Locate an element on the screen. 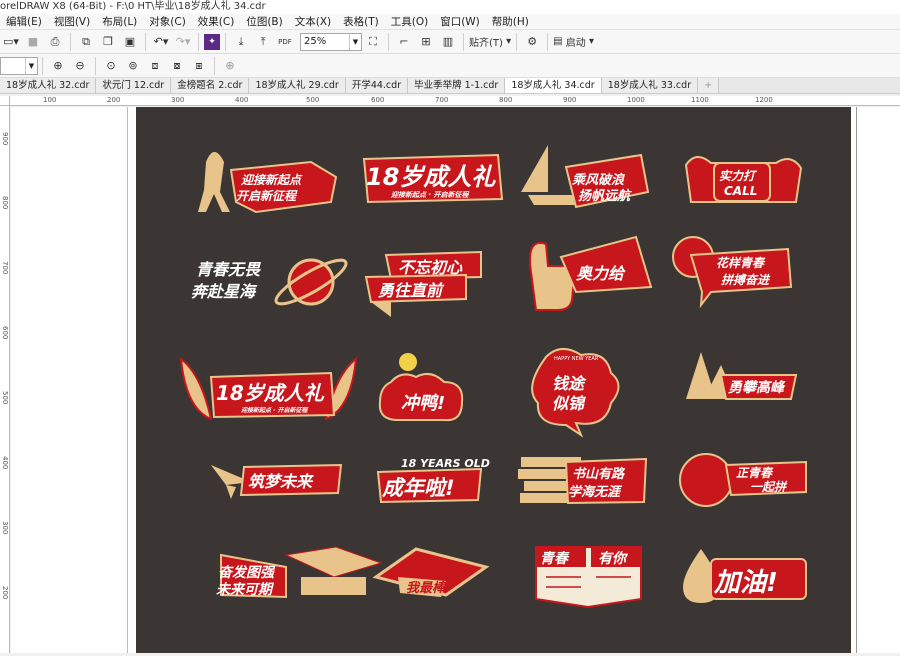 Image resolution: width=900 pixels, height=656 pixels. ruler-tick-label: 200 is located at coordinates (114, 100).